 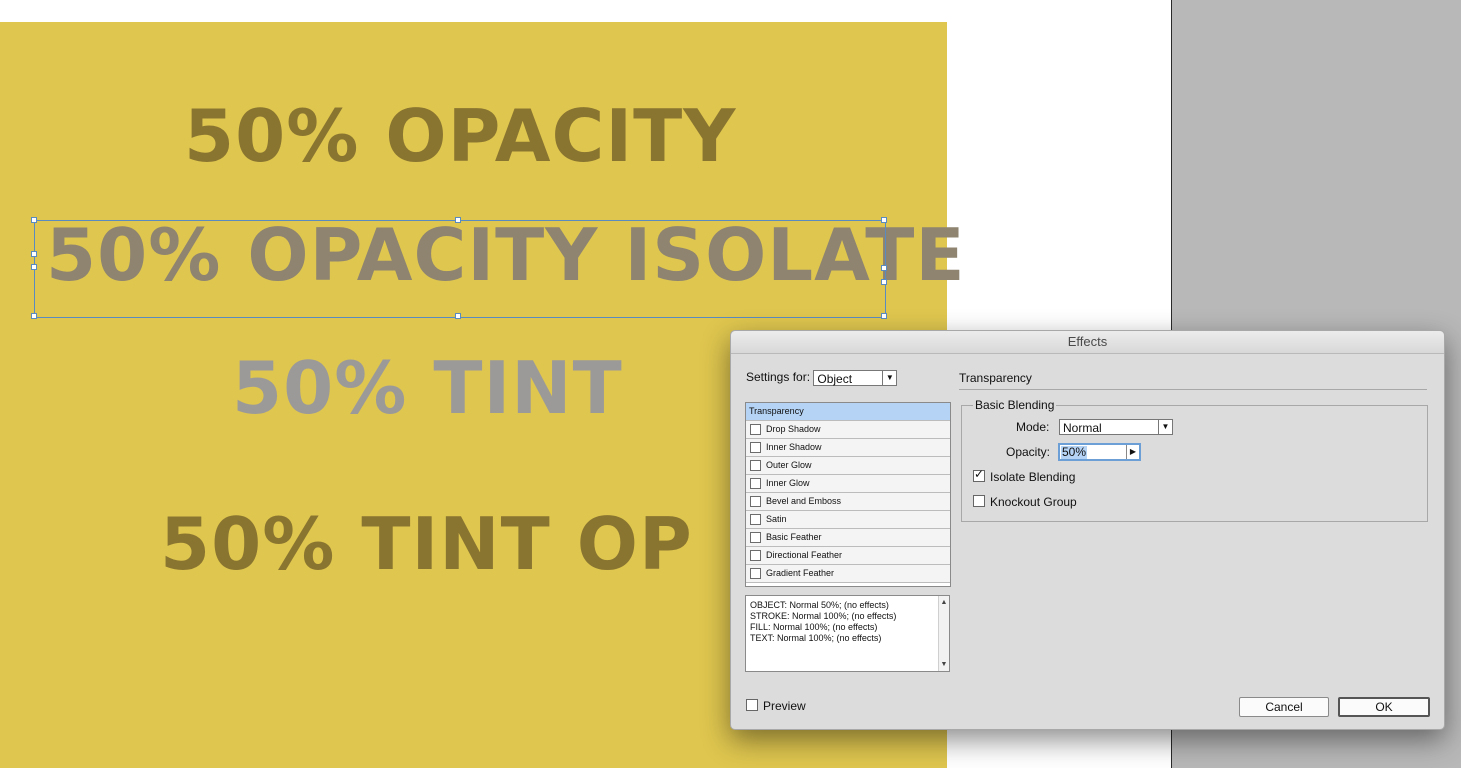 What do you see at coordinates (778, 377) in the screenshot?
I see `settings-for-label: Settings for:` at bounding box center [778, 377].